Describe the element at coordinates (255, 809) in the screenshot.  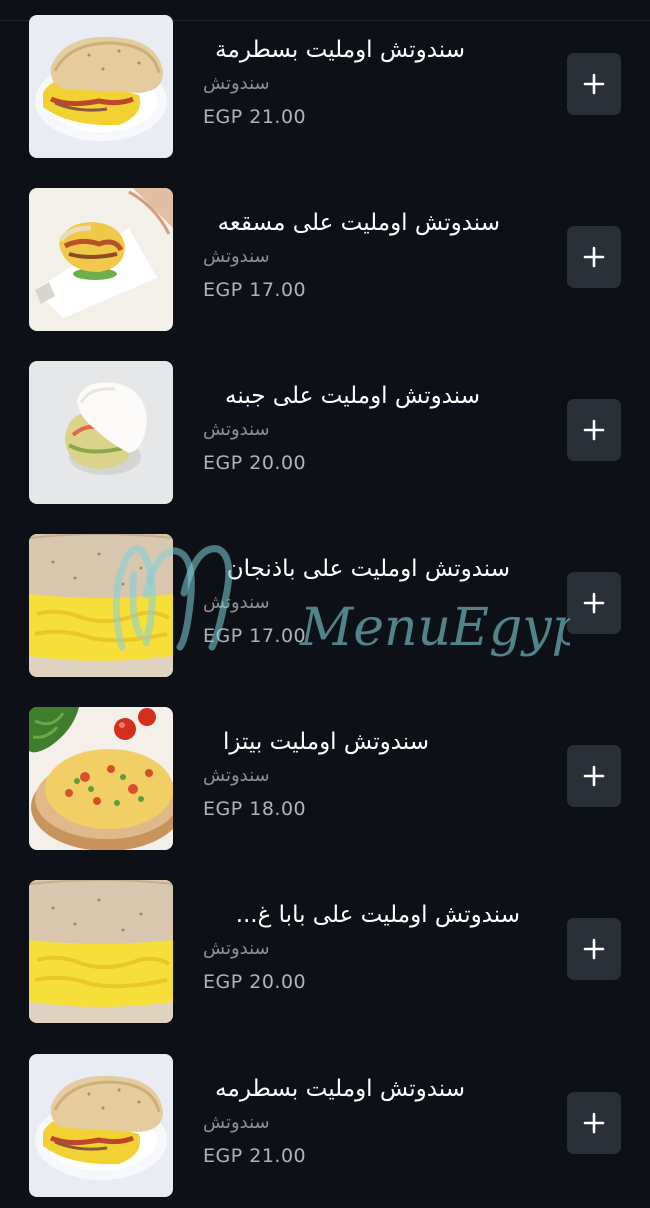
I see `item-price: EGP 18.00` at that location.